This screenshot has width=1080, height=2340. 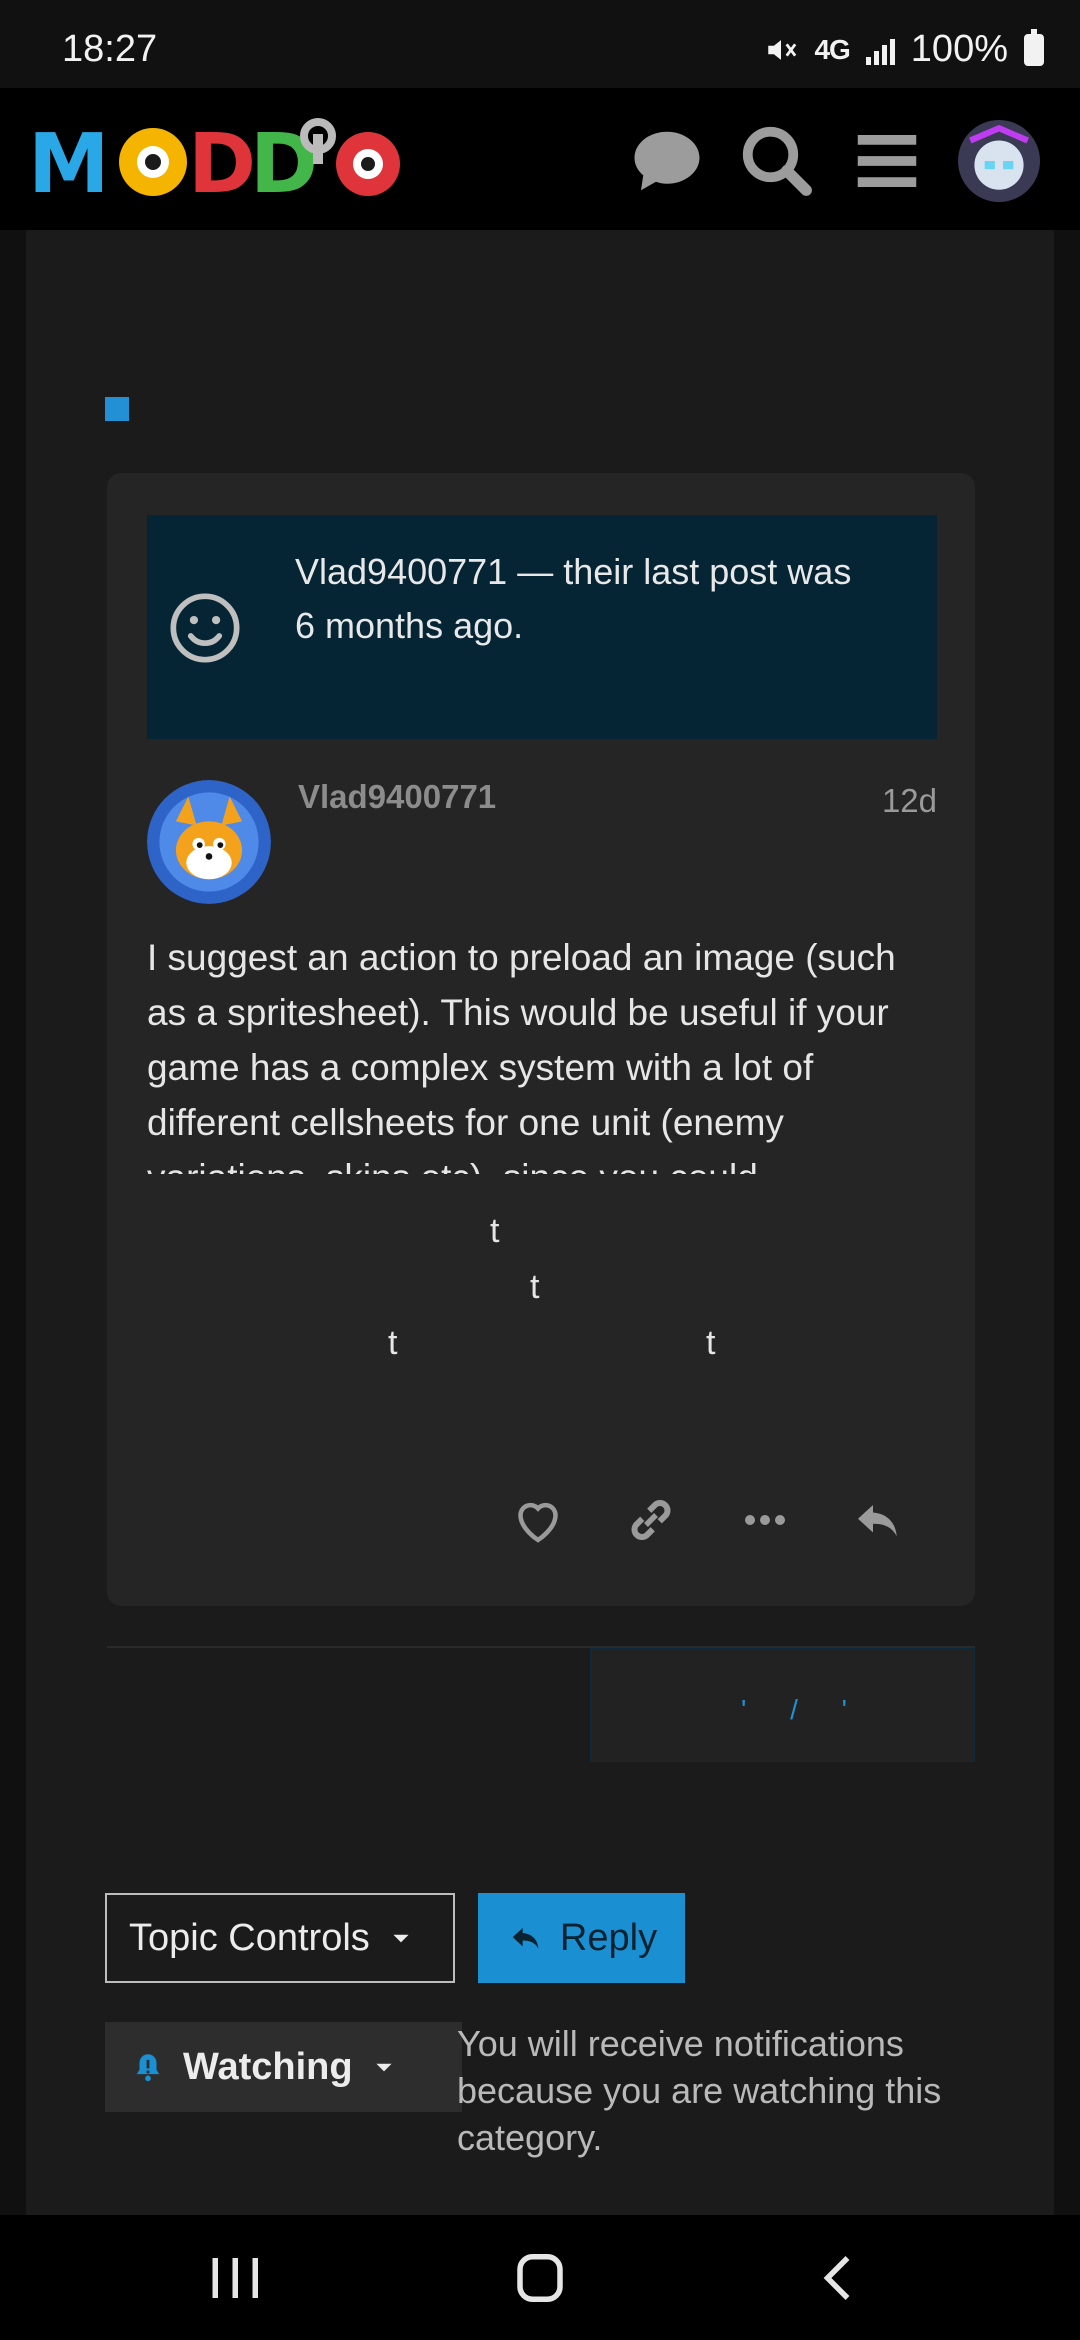 What do you see at coordinates (268, 2066) in the screenshot?
I see `watching-label: Watching` at bounding box center [268, 2066].